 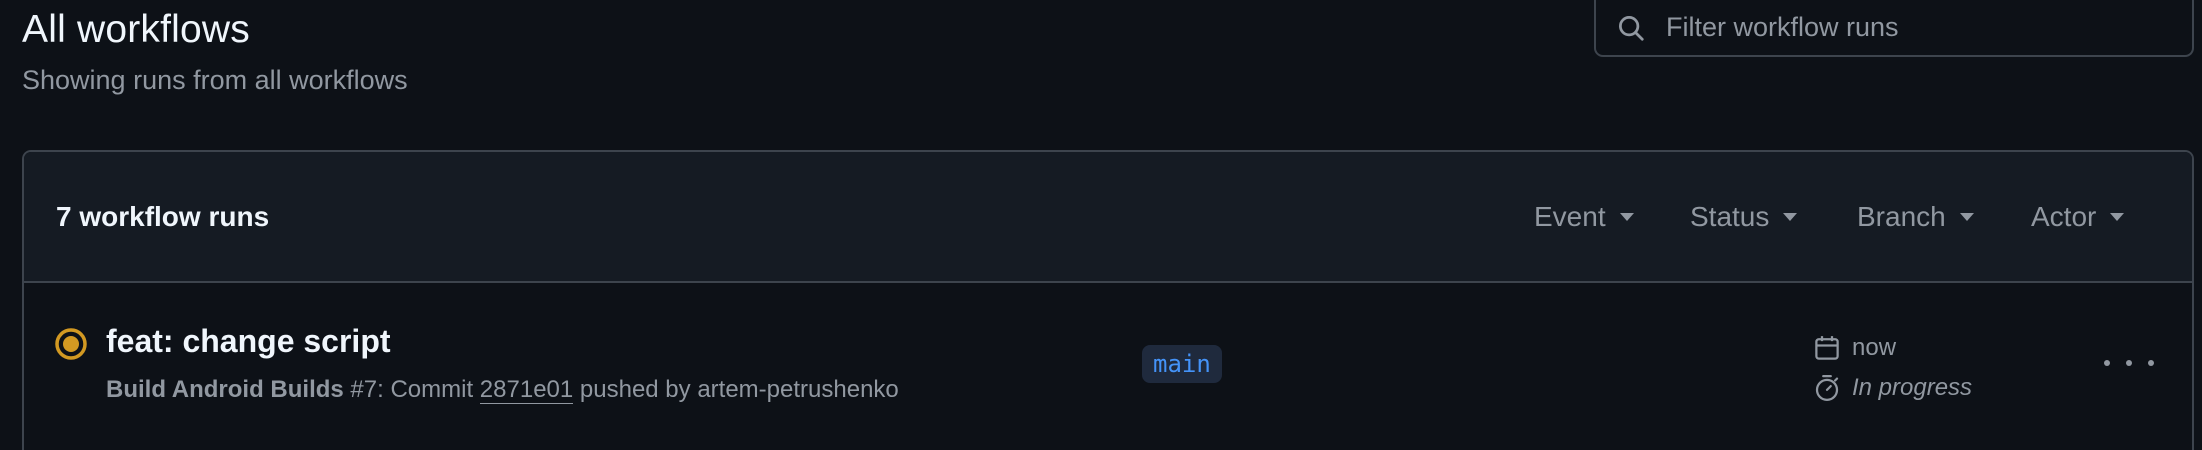 I want to click on calendar-icon, so click(x=1827, y=348).